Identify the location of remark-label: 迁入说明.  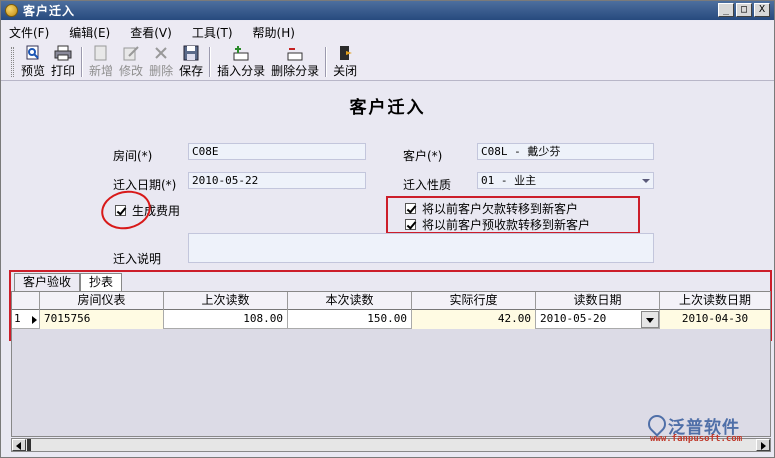
(137, 259).